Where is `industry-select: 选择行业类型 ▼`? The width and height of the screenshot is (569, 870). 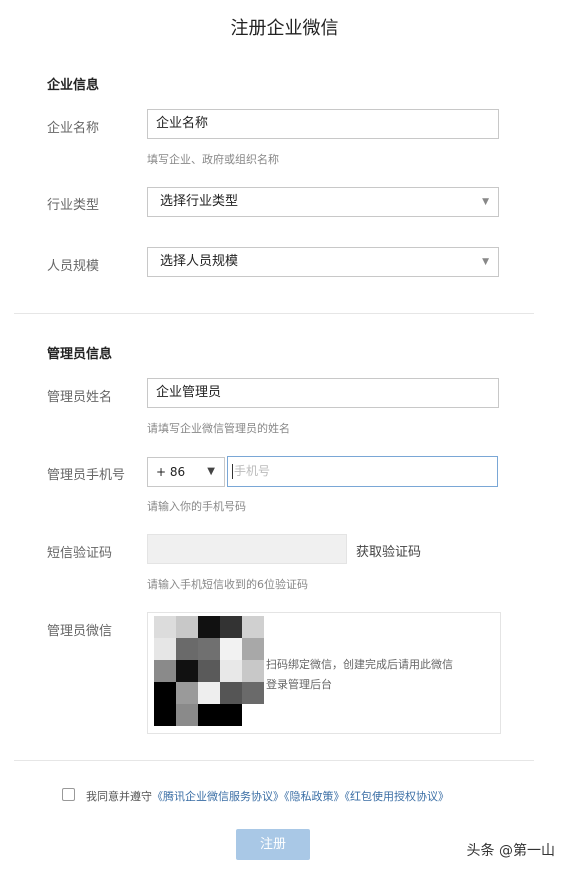
industry-select: 选择行业类型 ▼ is located at coordinates (323, 202).